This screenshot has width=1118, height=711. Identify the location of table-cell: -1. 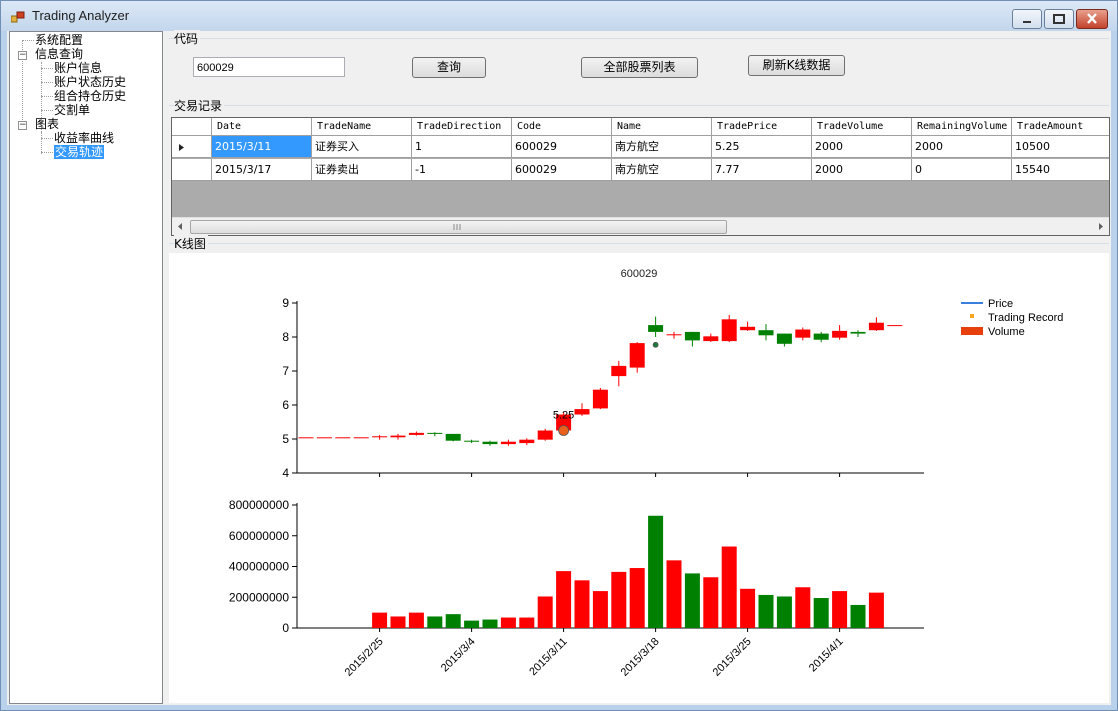
(462, 170).